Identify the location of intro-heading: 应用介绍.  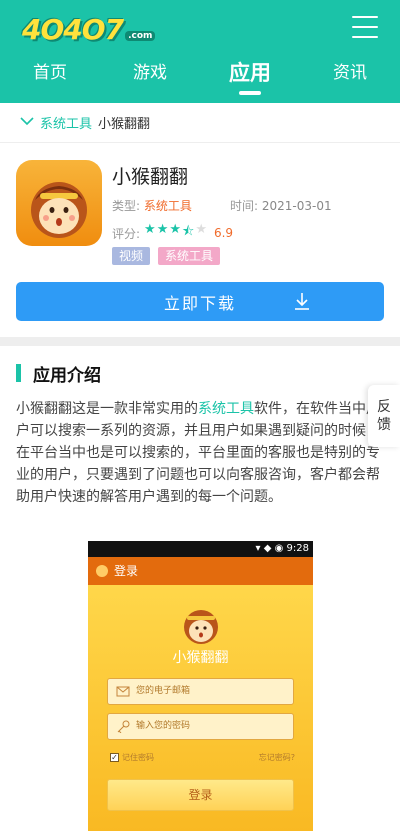
(58, 374).